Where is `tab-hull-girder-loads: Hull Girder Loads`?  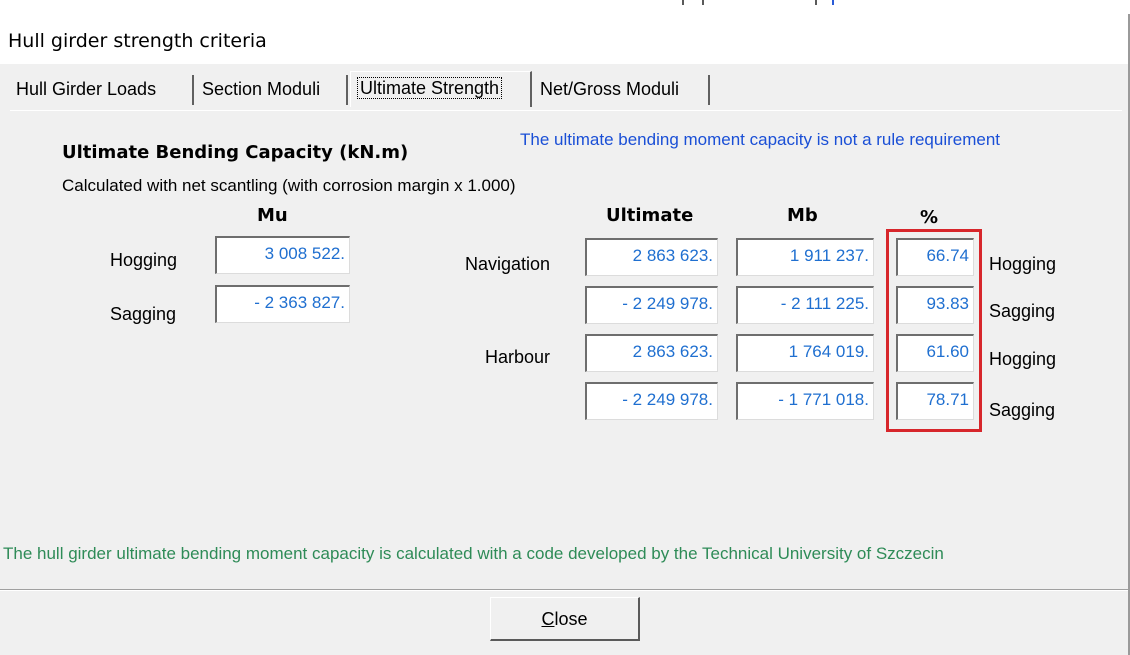 tab-hull-girder-loads: Hull Girder Loads is located at coordinates (102, 90).